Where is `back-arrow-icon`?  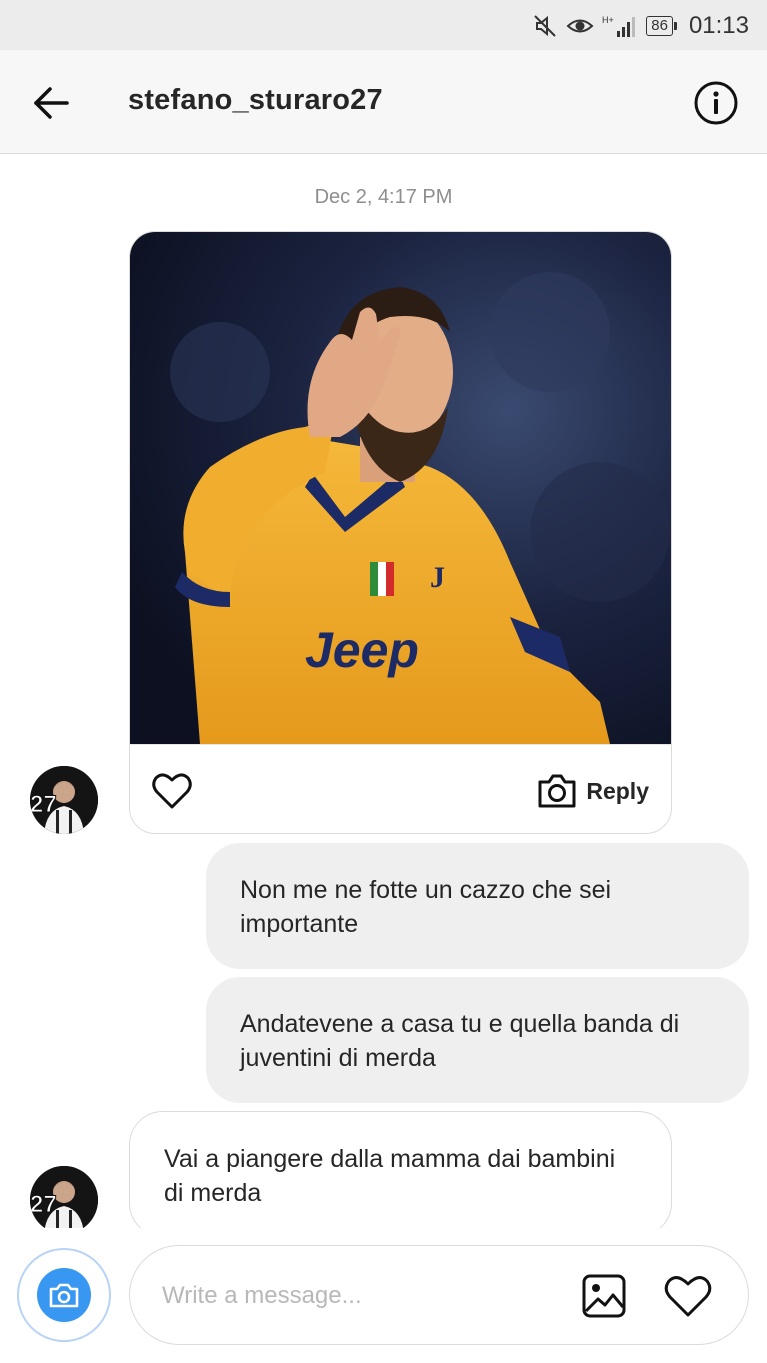 back-arrow-icon is located at coordinates (51, 103).